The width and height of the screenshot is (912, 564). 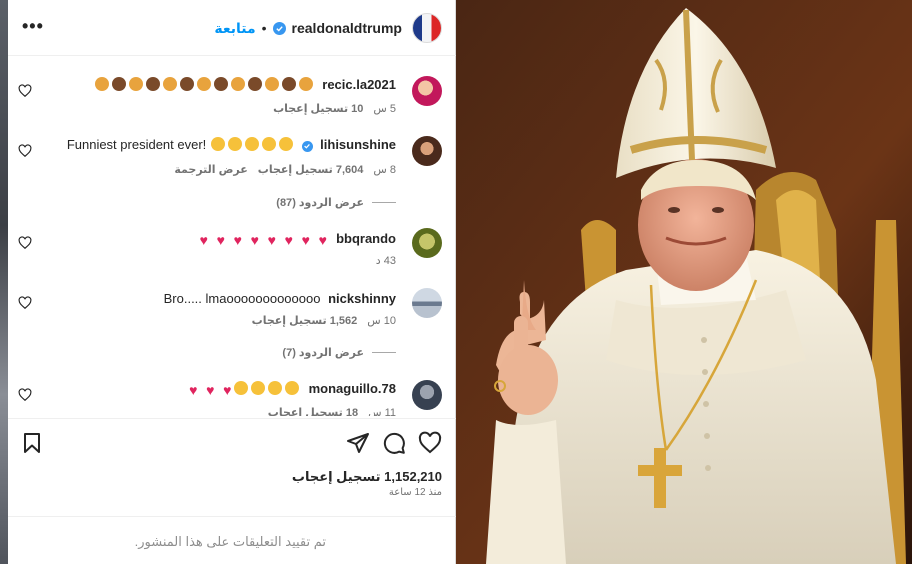 I want to click on comment-body: ♥ ♥ ♥ monaguillo.78, so click(x=289, y=389).